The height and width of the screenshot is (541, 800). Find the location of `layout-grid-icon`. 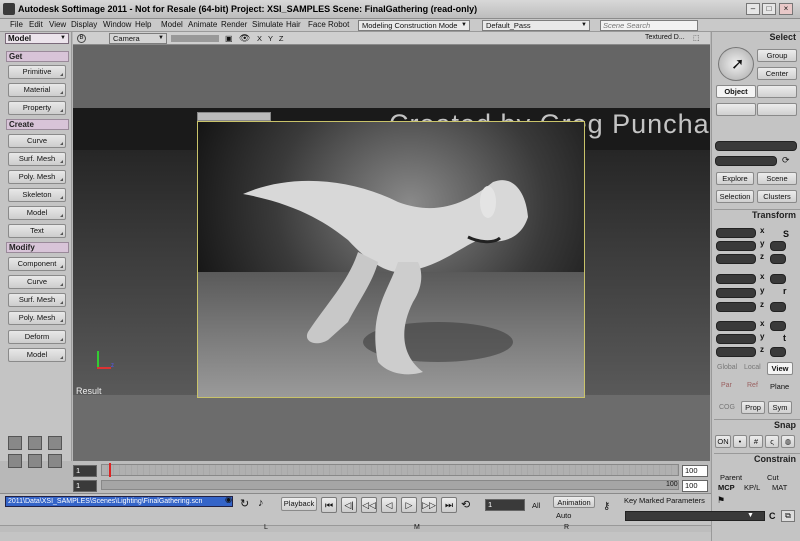

layout-grid-icon is located at coordinates (55, 443).